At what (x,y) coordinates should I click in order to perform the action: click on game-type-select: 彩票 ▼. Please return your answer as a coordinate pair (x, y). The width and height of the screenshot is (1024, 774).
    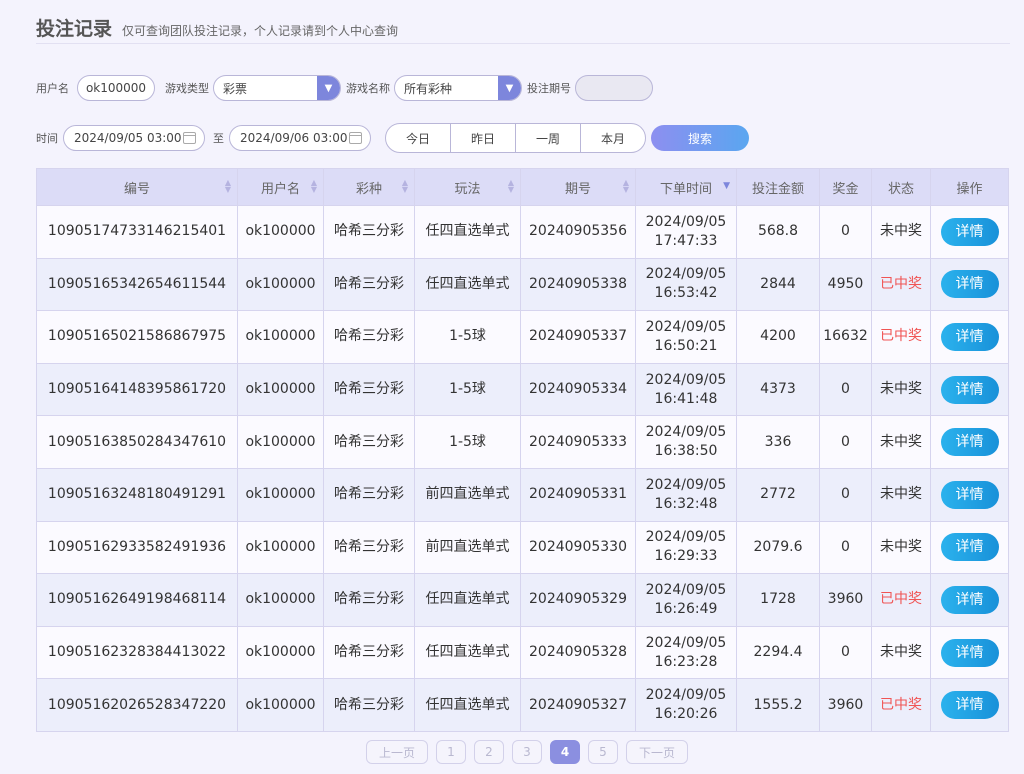
    Looking at the image, I should click on (277, 88).